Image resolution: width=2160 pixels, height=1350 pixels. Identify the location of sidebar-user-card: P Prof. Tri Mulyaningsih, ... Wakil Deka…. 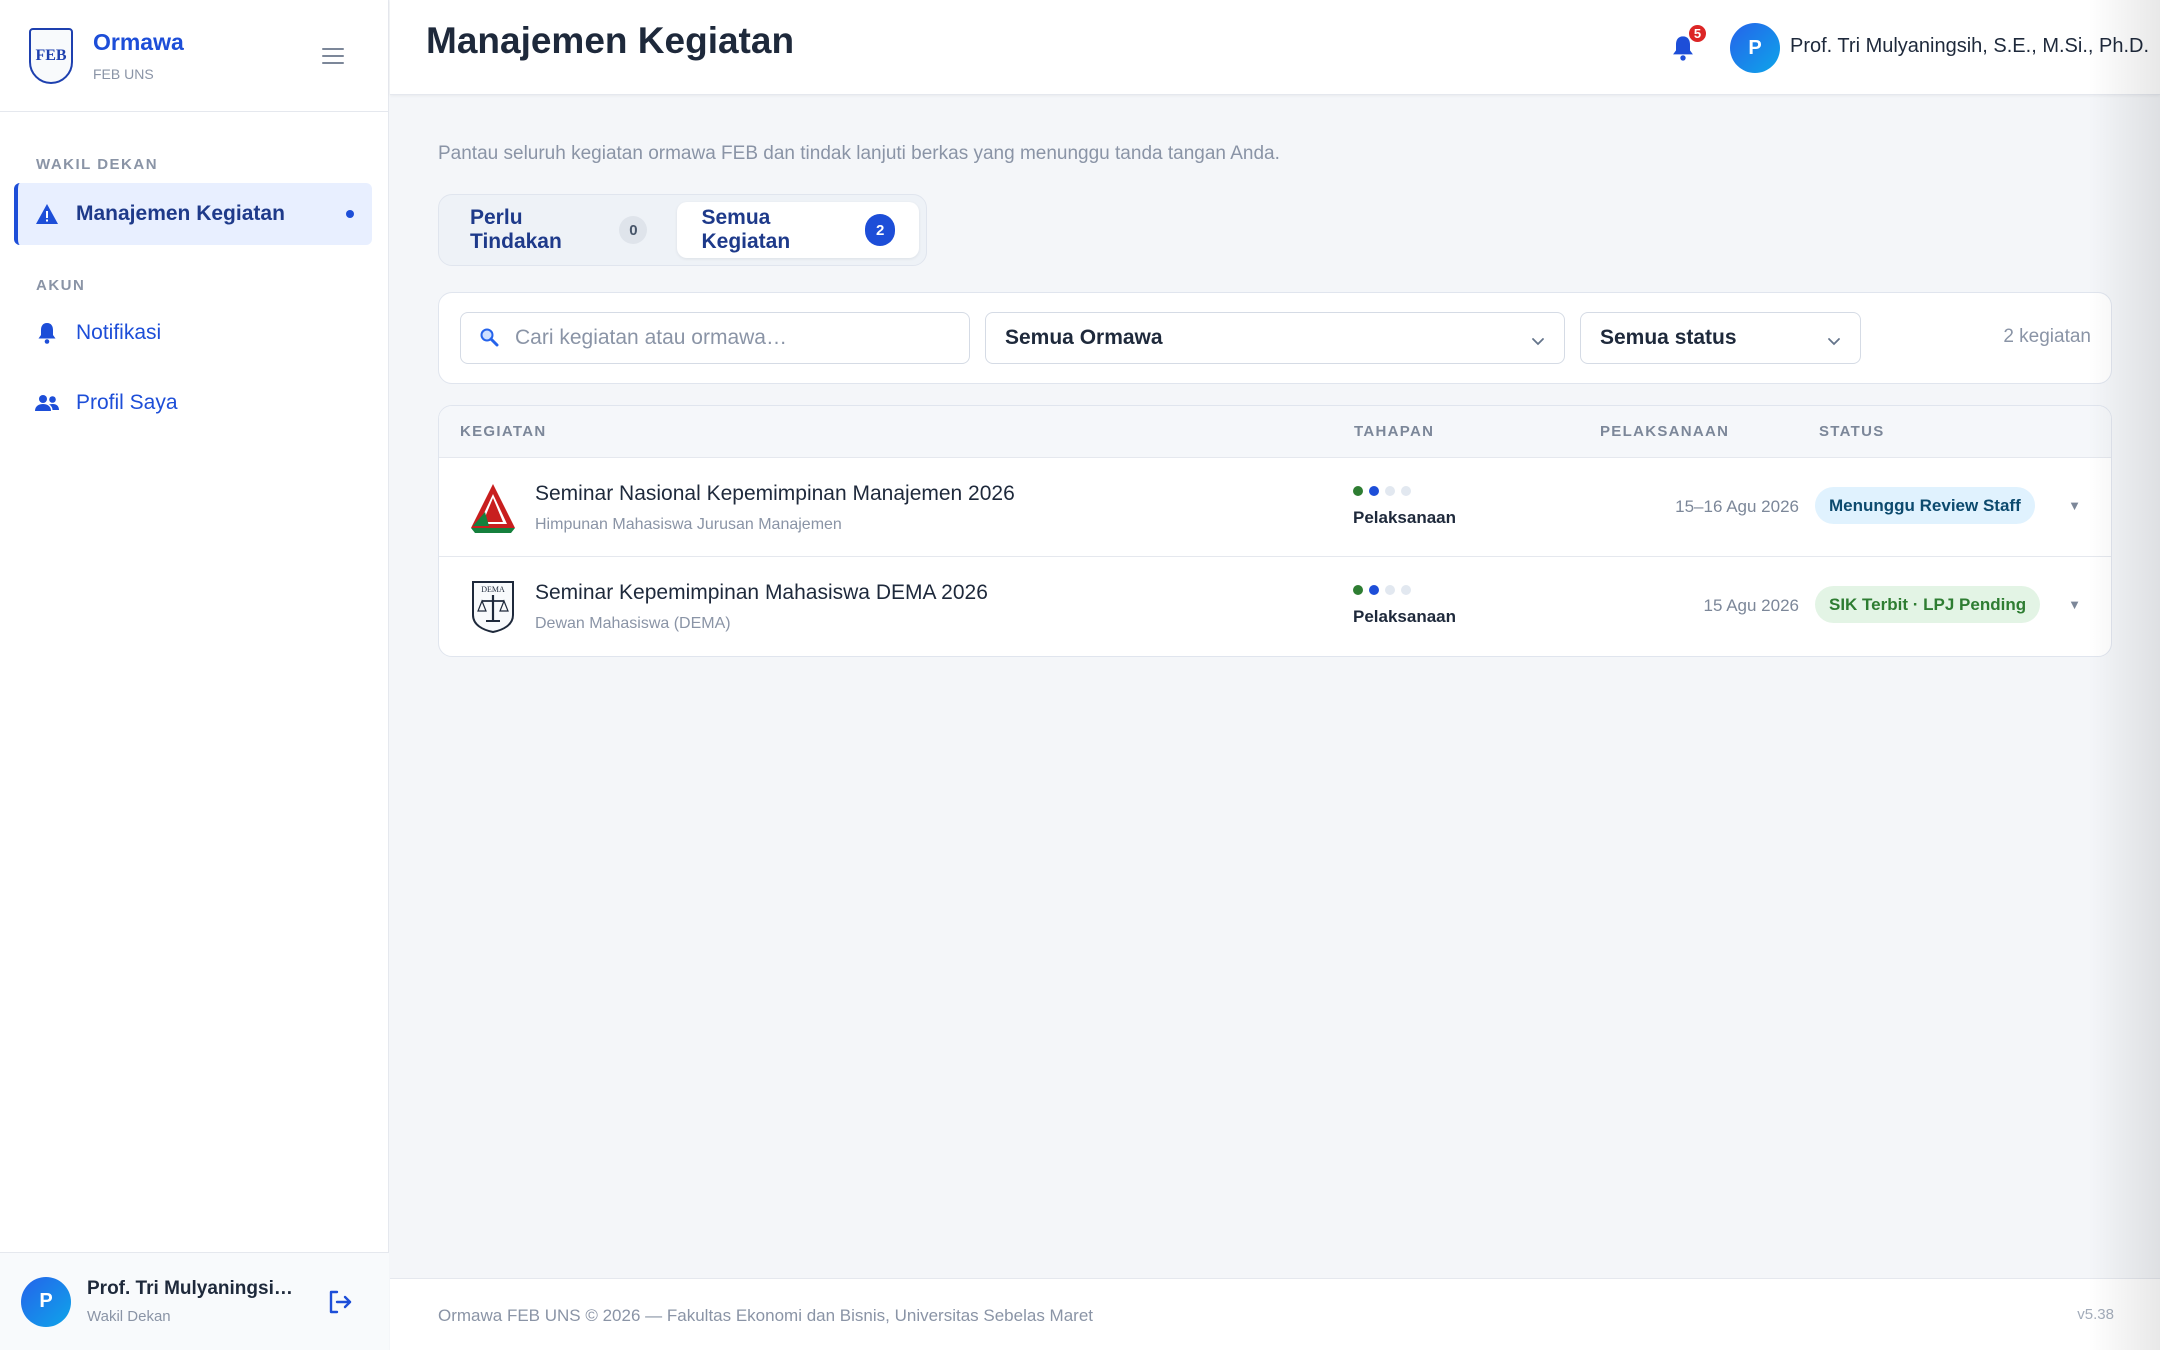
(194, 1301).